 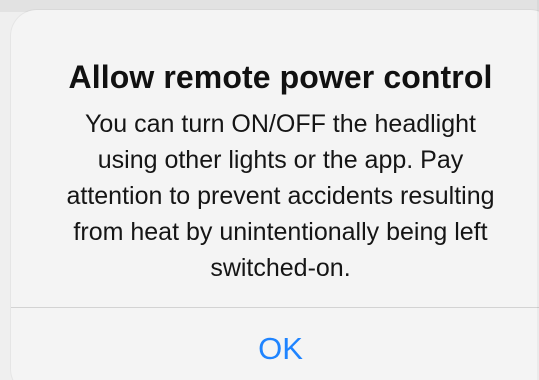 What do you see at coordinates (280, 77) in the screenshot?
I see `alert-title: Allow remote power control` at bounding box center [280, 77].